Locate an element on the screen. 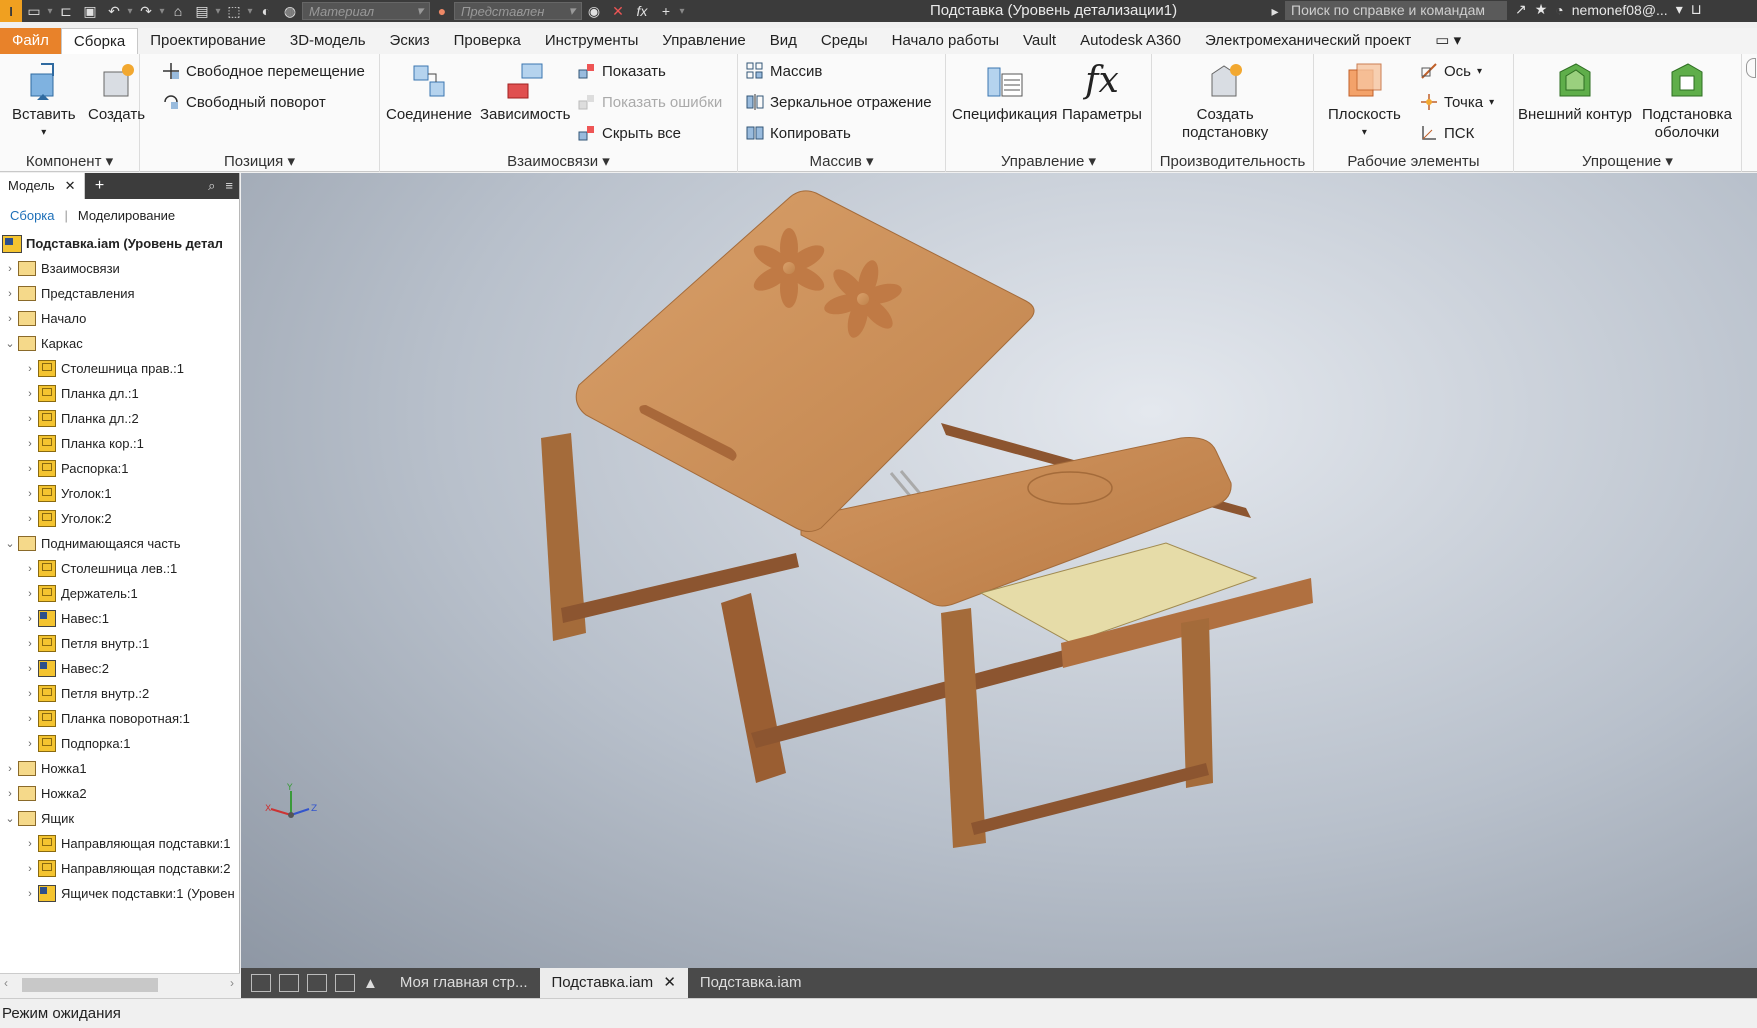  play-arrow-icon: ▸ is located at coordinates (1275, 11).